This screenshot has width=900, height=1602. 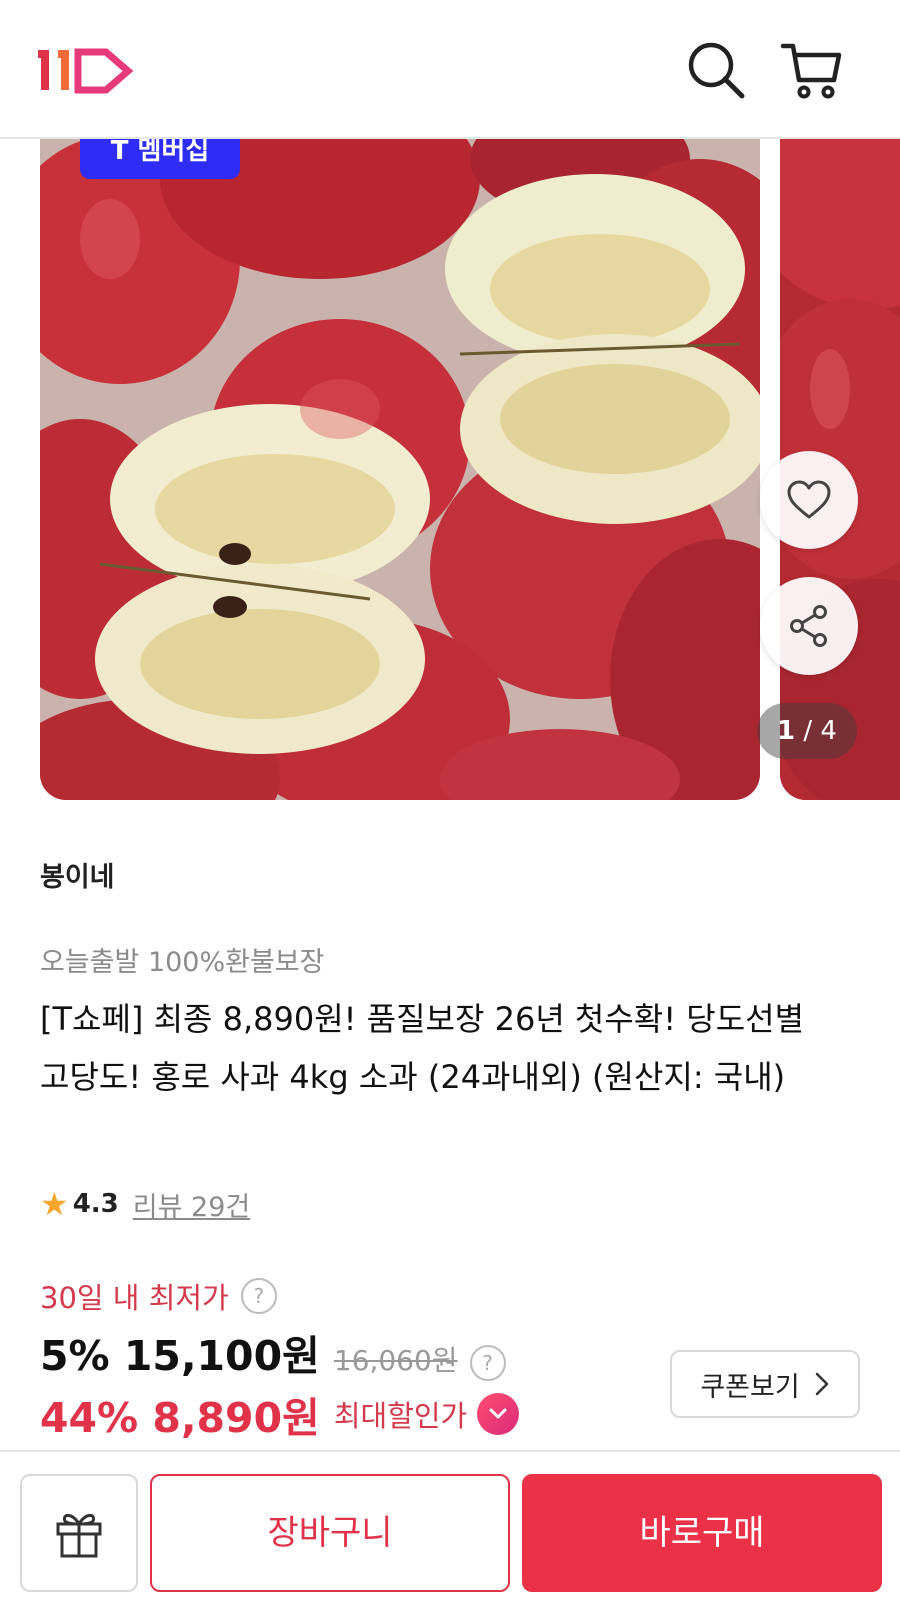 I want to click on rating-row: ★ 4.3 리뷰 29건, so click(x=145, y=1204).